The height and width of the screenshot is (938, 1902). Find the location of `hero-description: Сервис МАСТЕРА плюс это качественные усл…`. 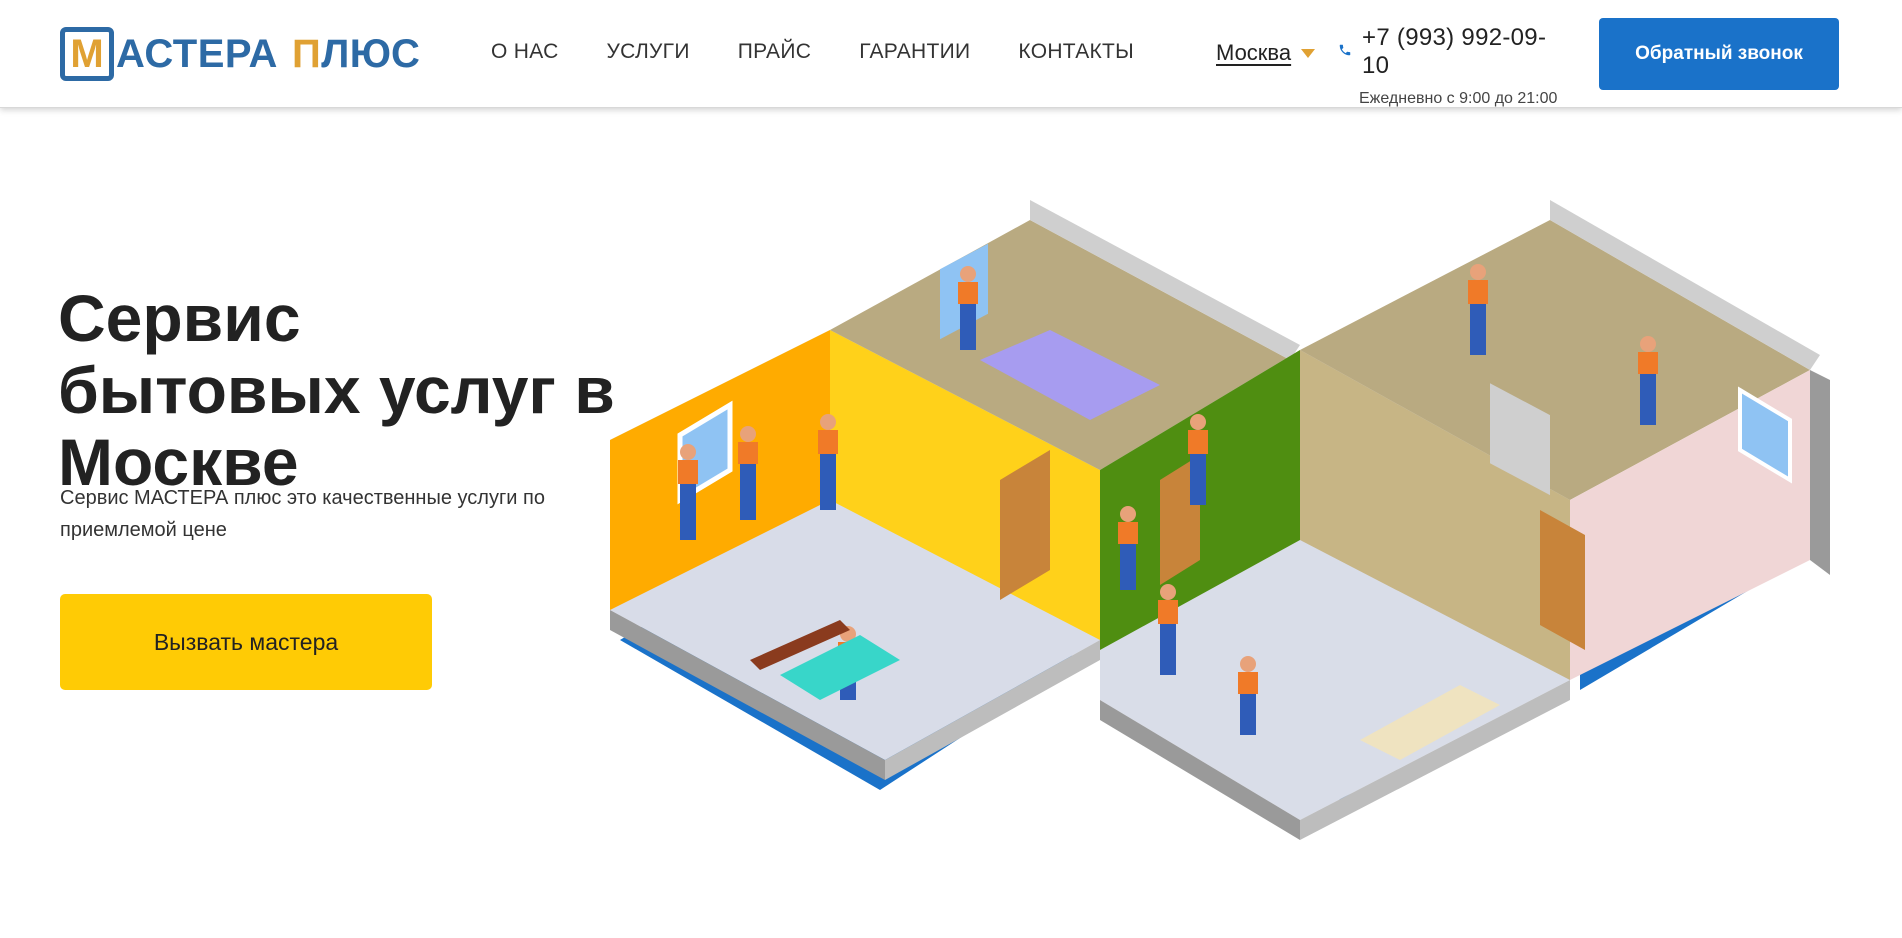

hero-description: Сервис МАСТЕРА плюс это качественные усл… is located at coordinates (302, 514).